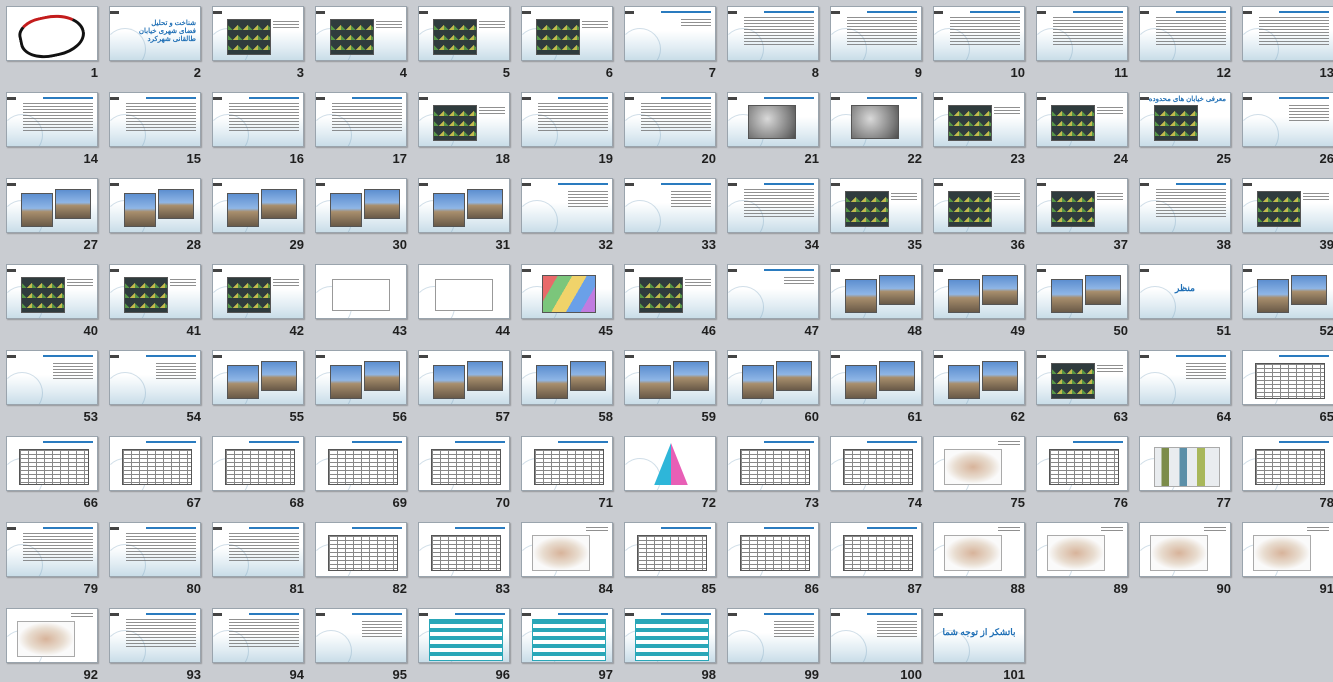 The image size is (1333, 682). I want to click on slide-thumbnail-75: 75, so click(979, 473).